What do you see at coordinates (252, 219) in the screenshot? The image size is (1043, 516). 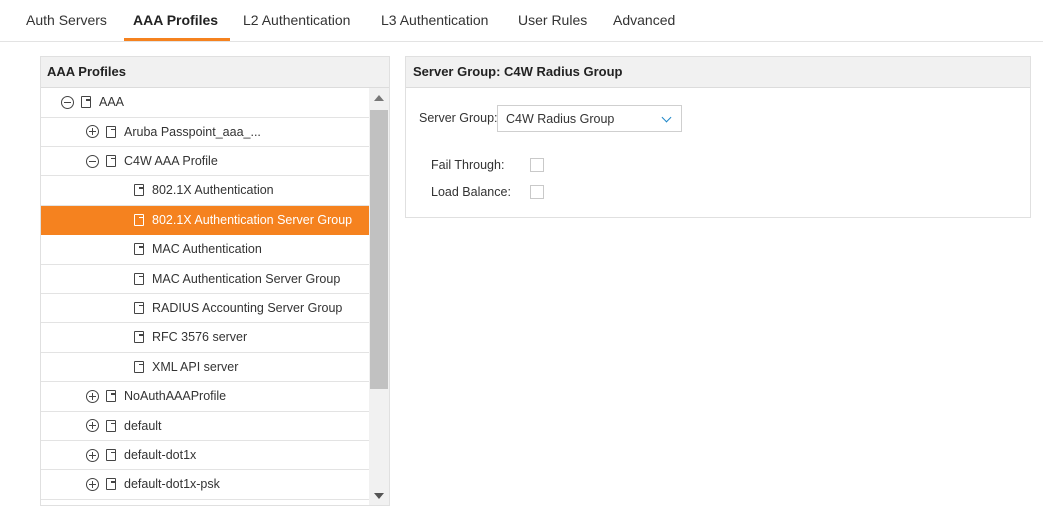 I see `tree-row-label: 802.1X Authentication Server Group` at bounding box center [252, 219].